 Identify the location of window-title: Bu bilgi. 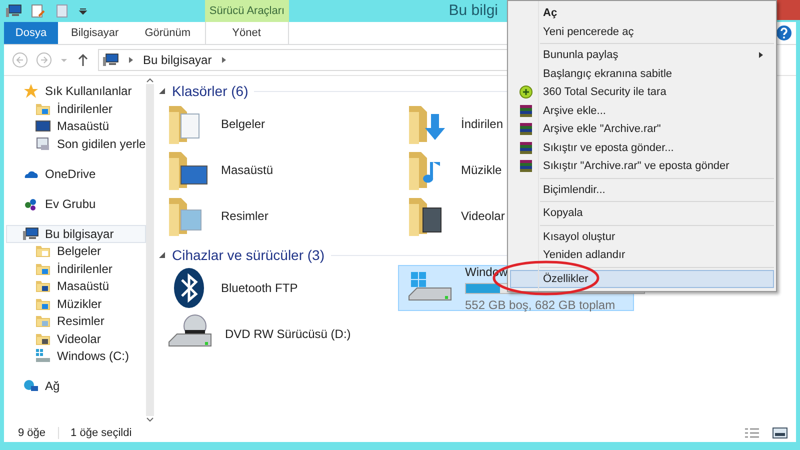
(473, 10).